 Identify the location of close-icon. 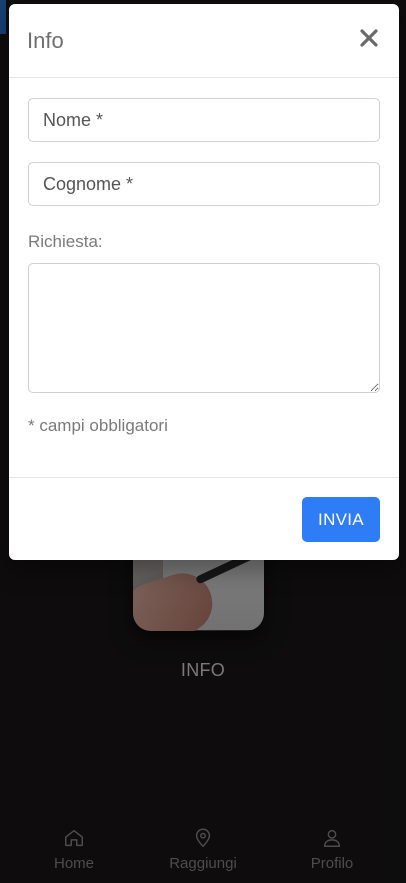
(369, 38).